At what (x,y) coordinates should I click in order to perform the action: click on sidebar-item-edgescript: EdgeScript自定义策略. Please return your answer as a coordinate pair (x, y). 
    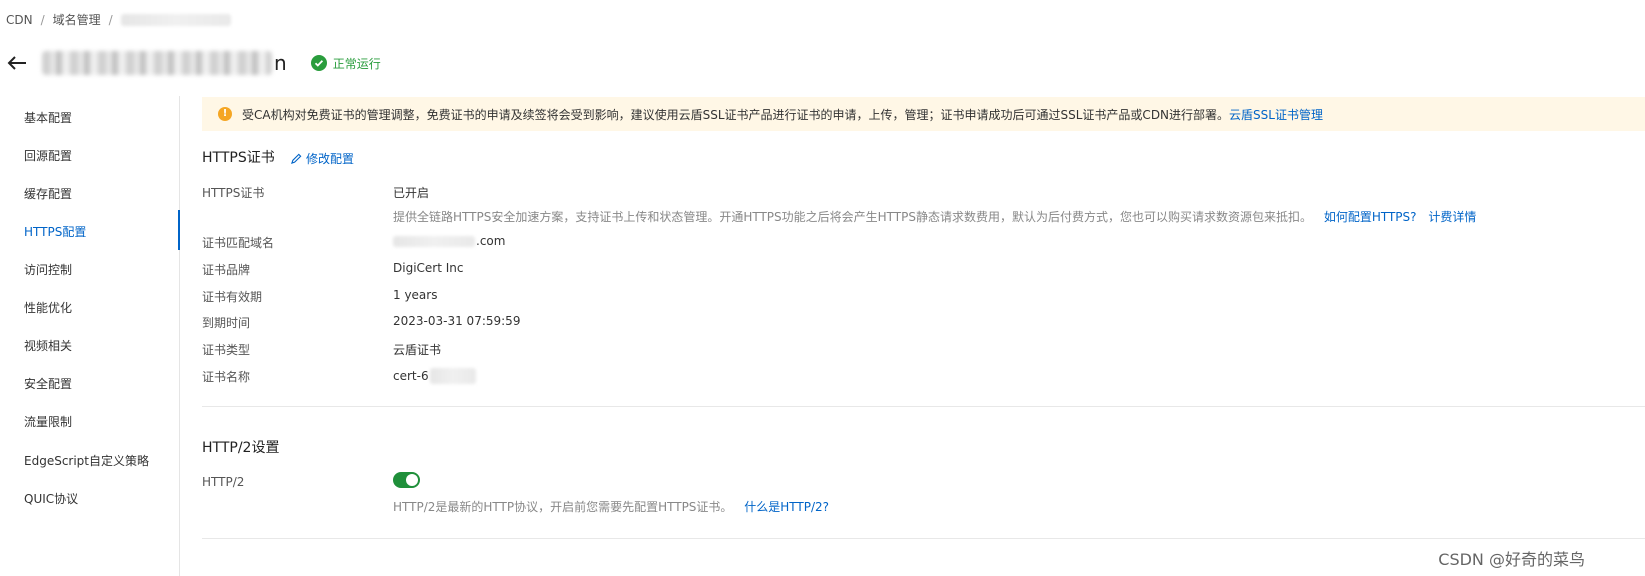
    Looking at the image, I should click on (86, 461).